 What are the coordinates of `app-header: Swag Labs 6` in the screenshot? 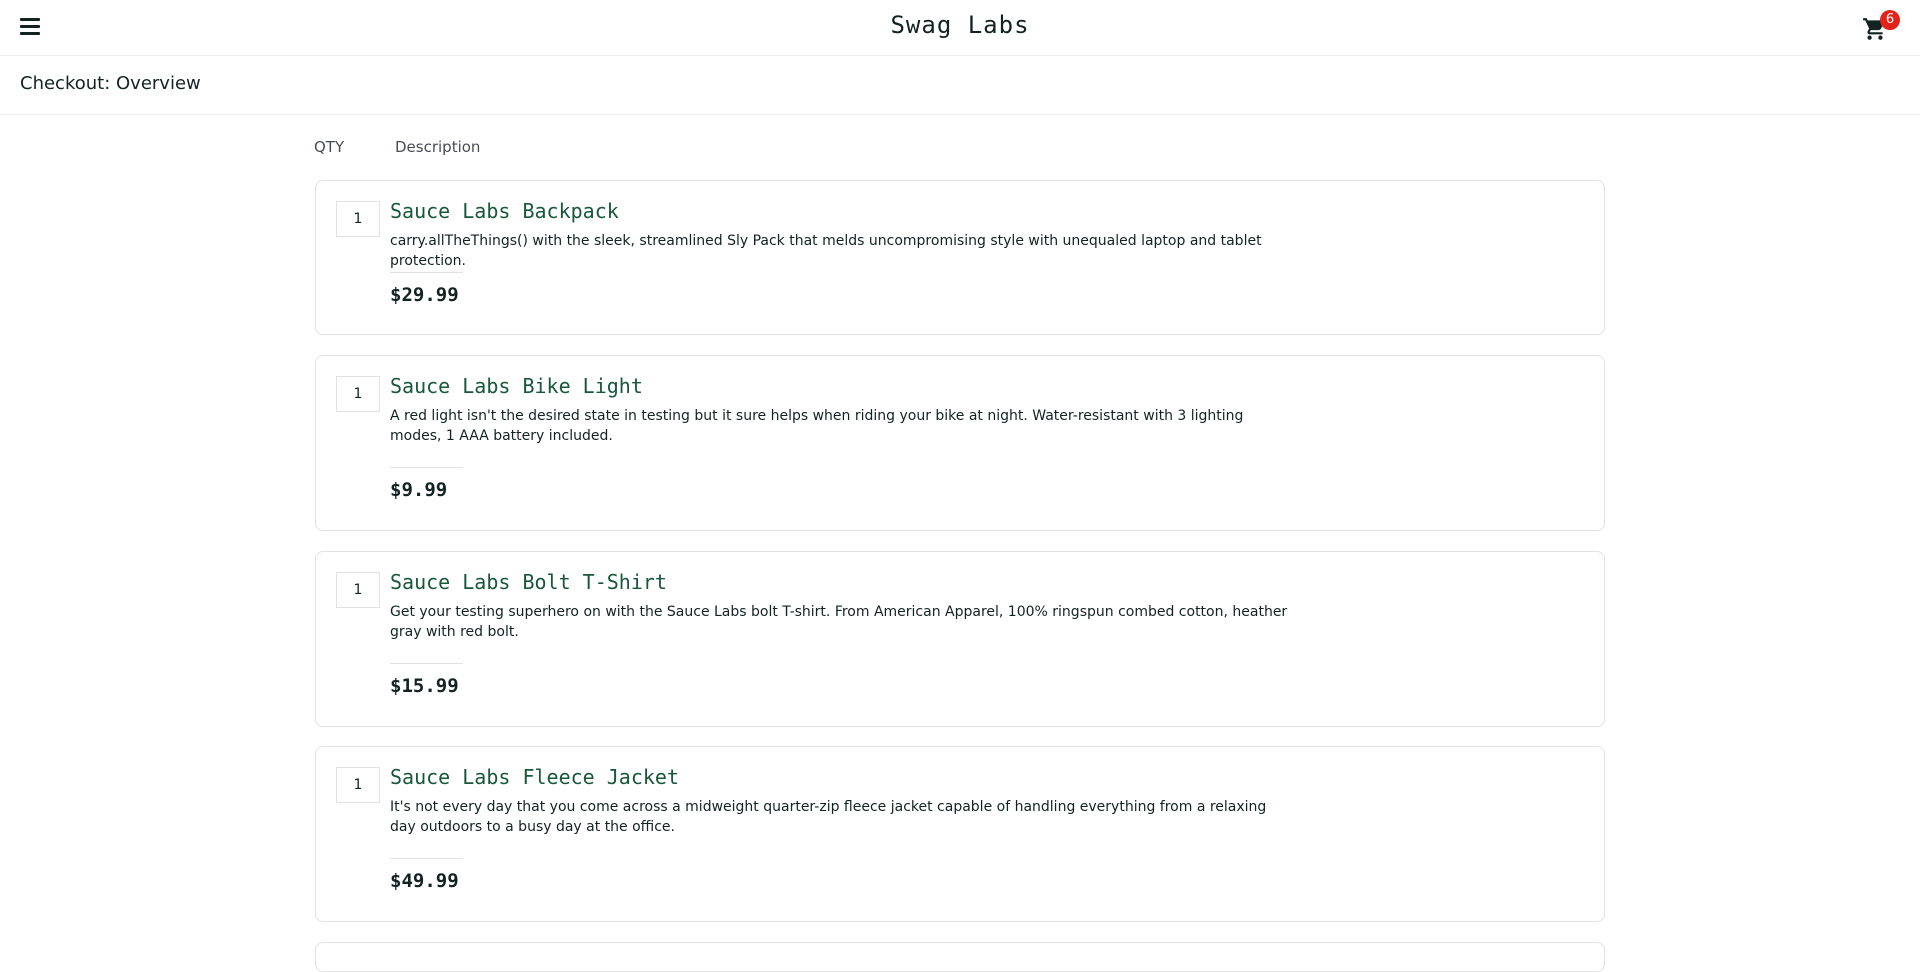 It's located at (960, 28).